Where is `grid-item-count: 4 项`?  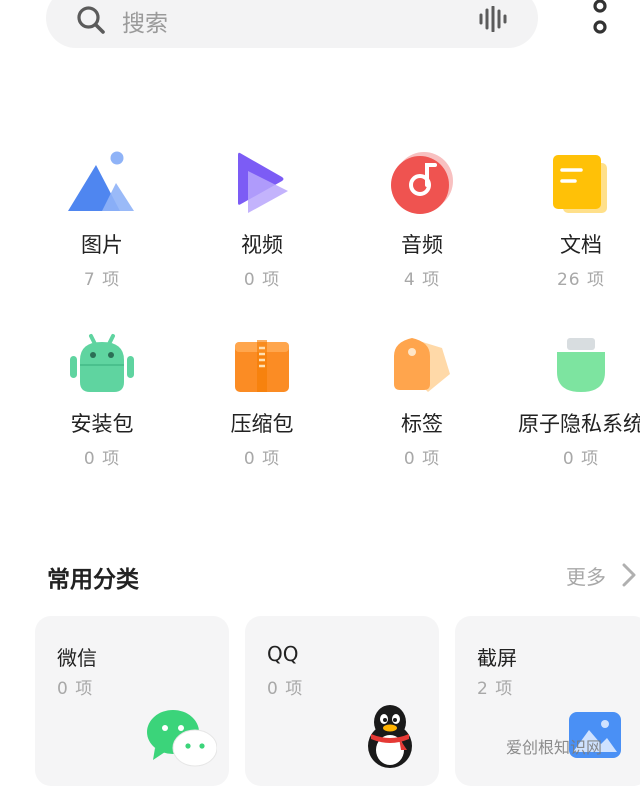 grid-item-count: 4 项 is located at coordinates (422, 280).